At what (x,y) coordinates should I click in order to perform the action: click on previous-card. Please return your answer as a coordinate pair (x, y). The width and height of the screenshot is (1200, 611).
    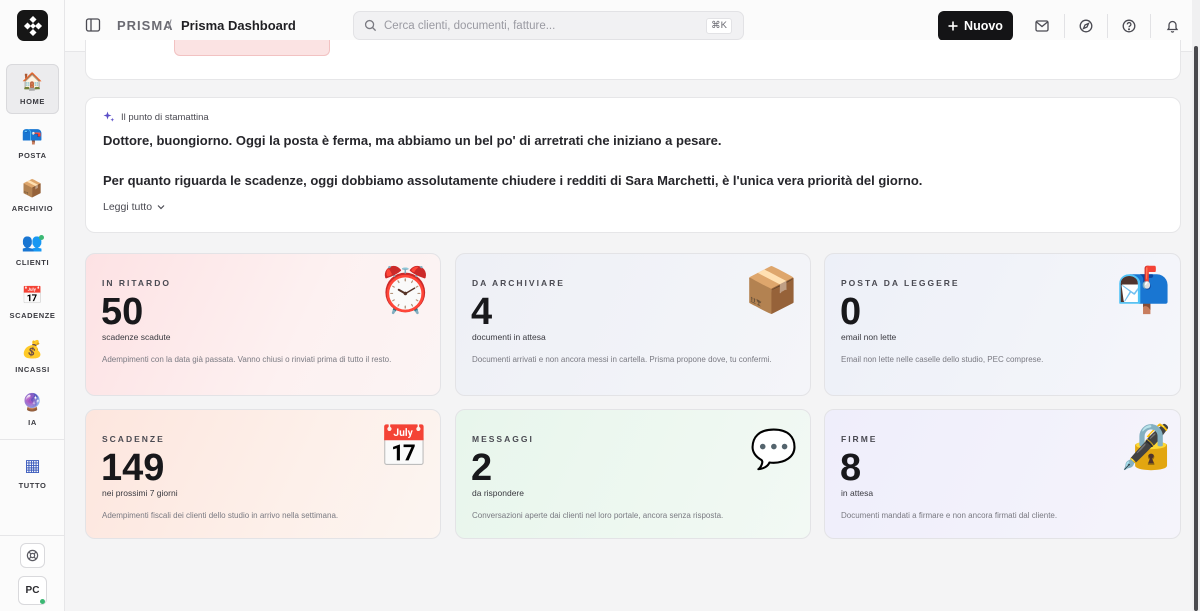
    Looking at the image, I should click on (633, 60).